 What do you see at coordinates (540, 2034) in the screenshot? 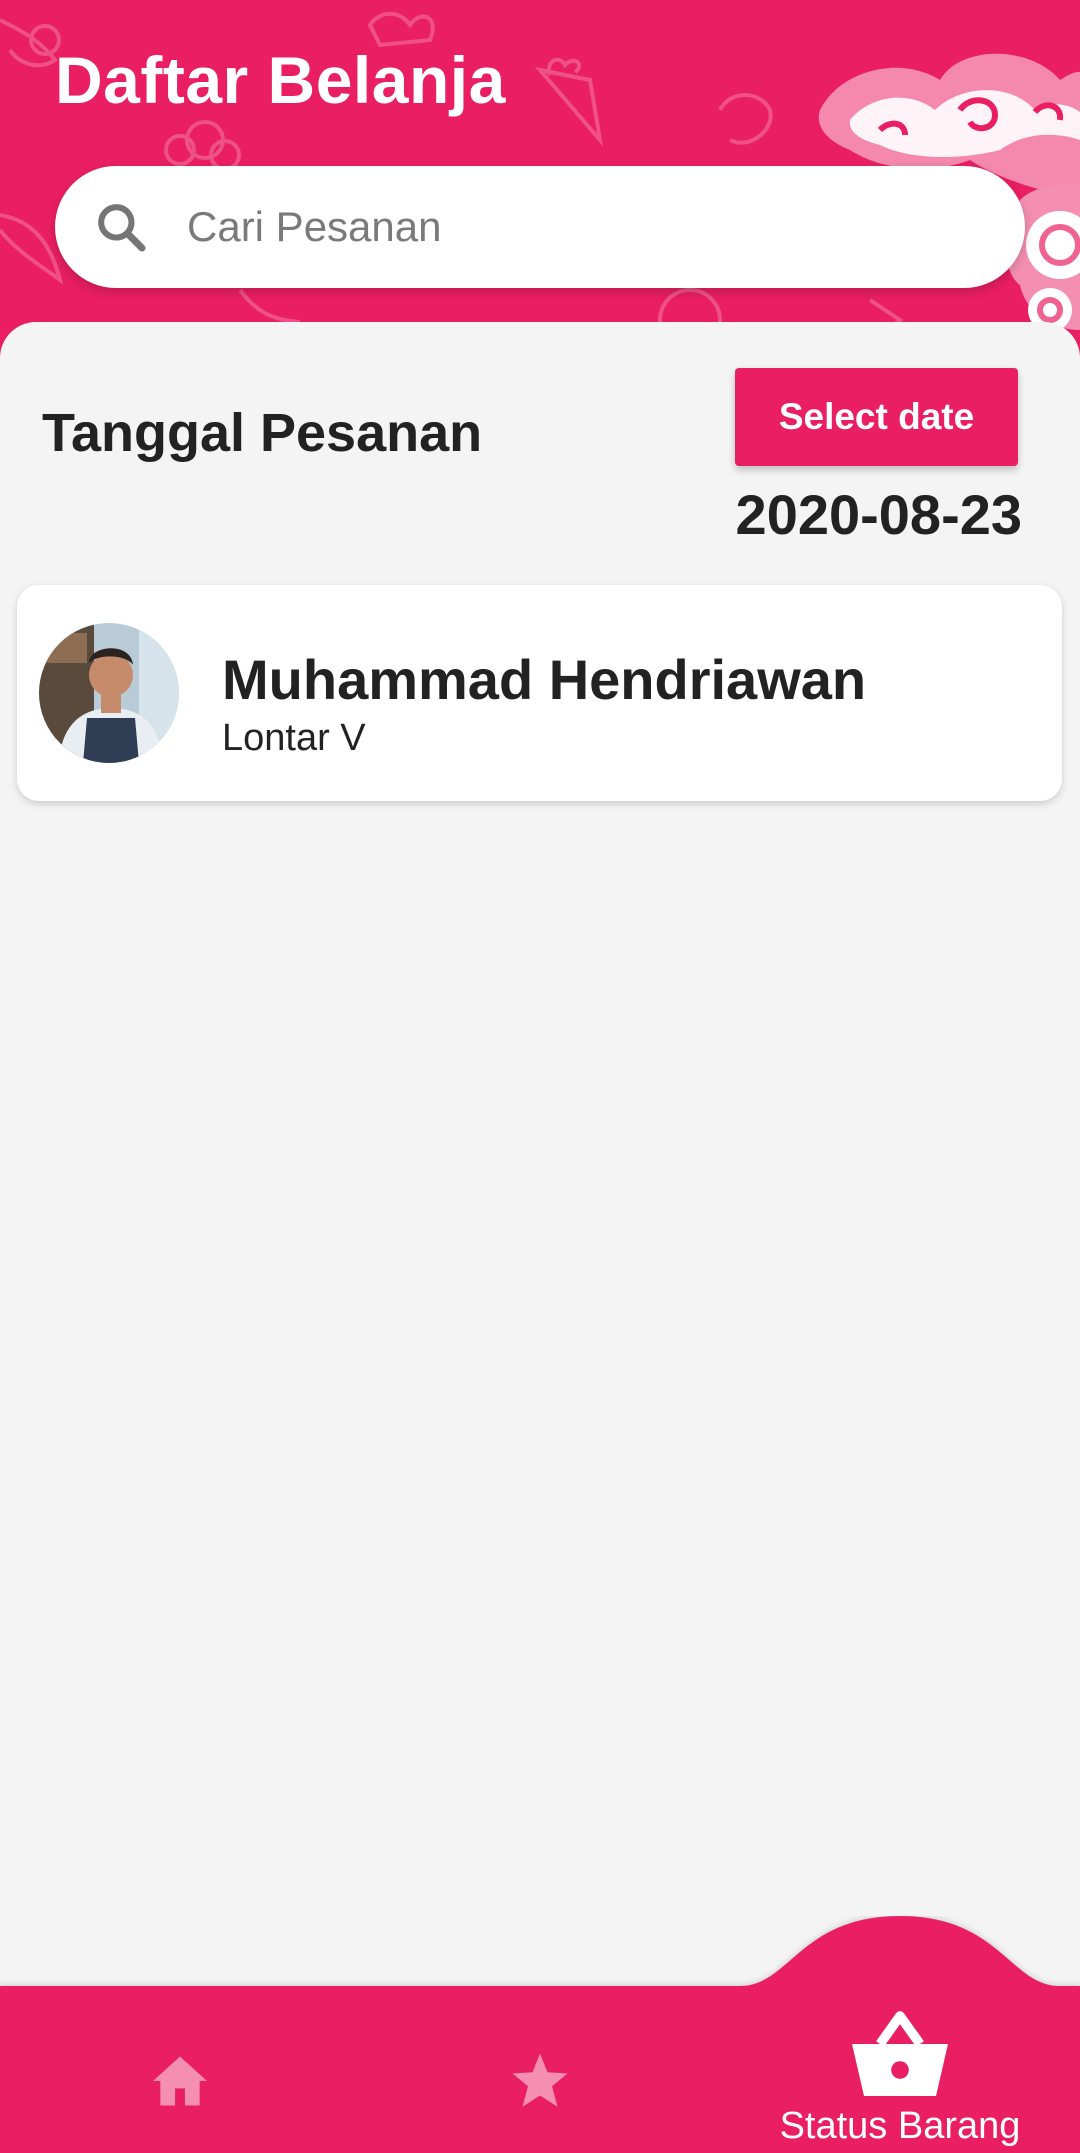
I see `bottom-navigation: Status Barang` at bounding box center [540, 2034].